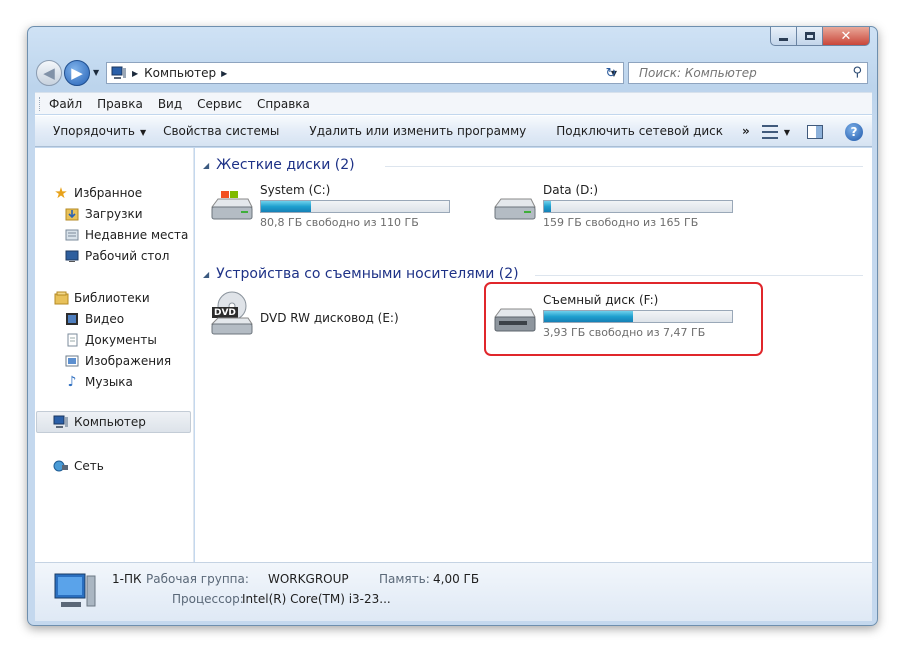  Describe the element at coordinates (515, 209) in the screenshot. I see `hard-drive-icon` at that location.